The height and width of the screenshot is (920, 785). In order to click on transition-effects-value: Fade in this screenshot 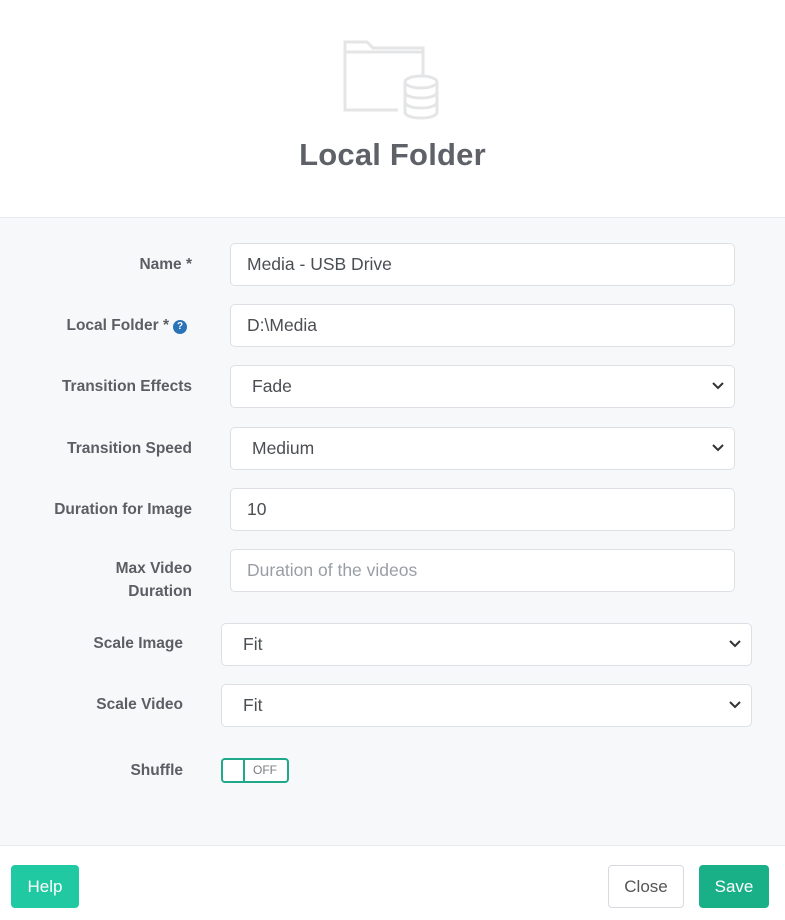, I will do `click(272, 386)`.